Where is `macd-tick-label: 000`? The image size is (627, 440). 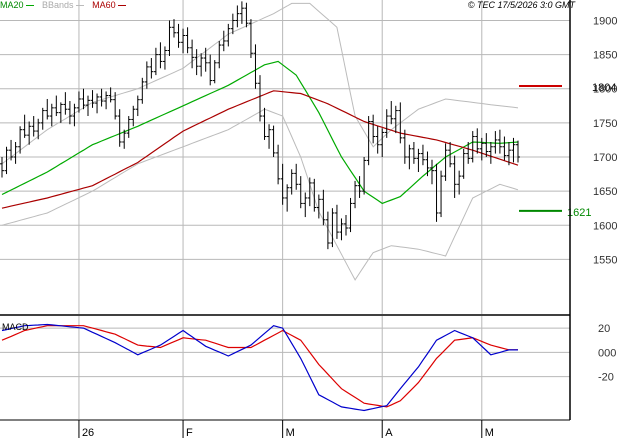
macd-tick-label: 000 is located at coordinates (607, 353).